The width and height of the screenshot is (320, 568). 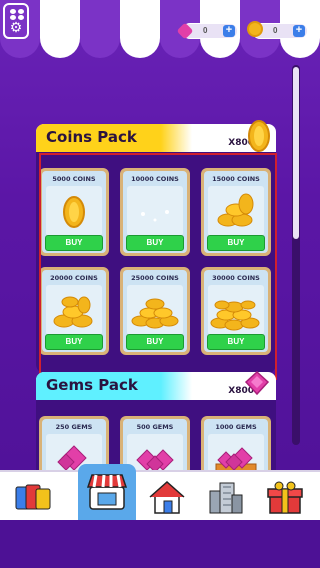 I want to click on coins-counter: 0 +, so click(x=277, y=30).